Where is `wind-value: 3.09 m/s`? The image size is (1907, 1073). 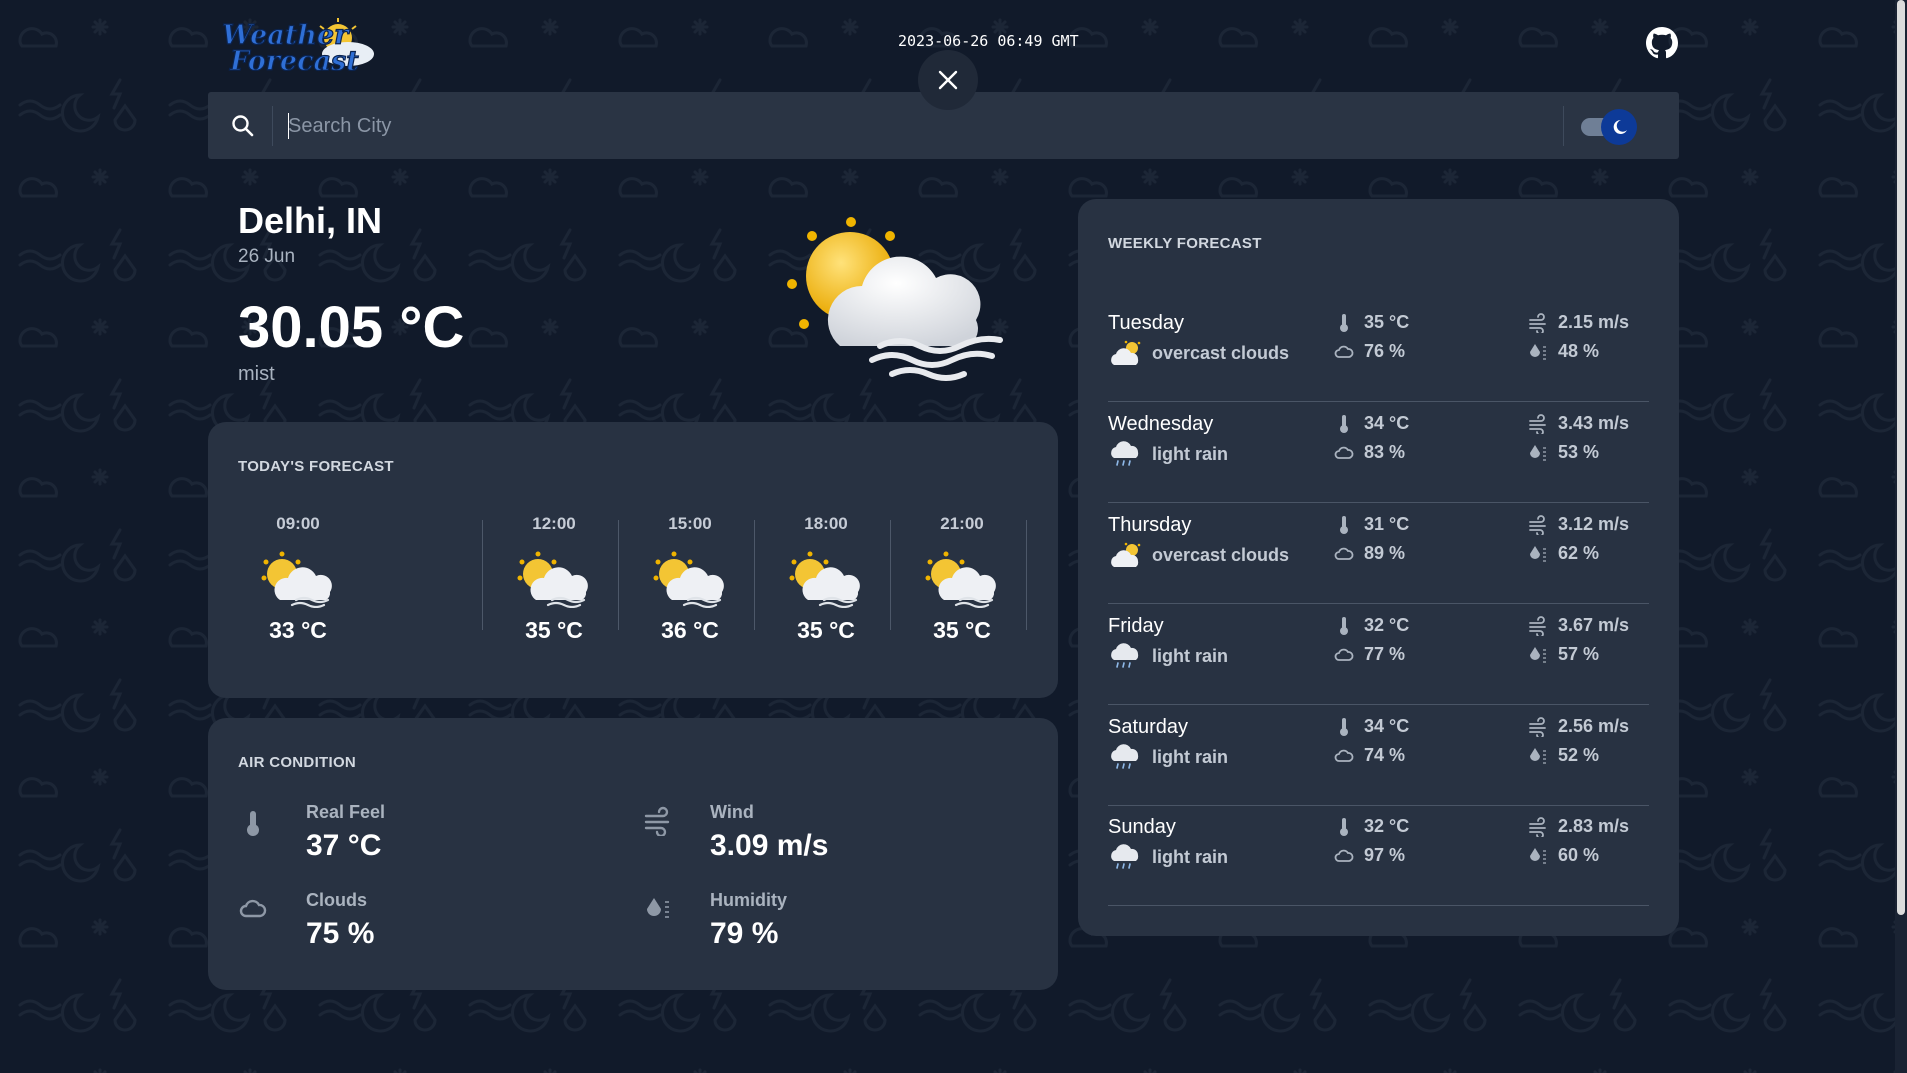 wind-value: 3.09 m/s is located at coordinates (769, 845).